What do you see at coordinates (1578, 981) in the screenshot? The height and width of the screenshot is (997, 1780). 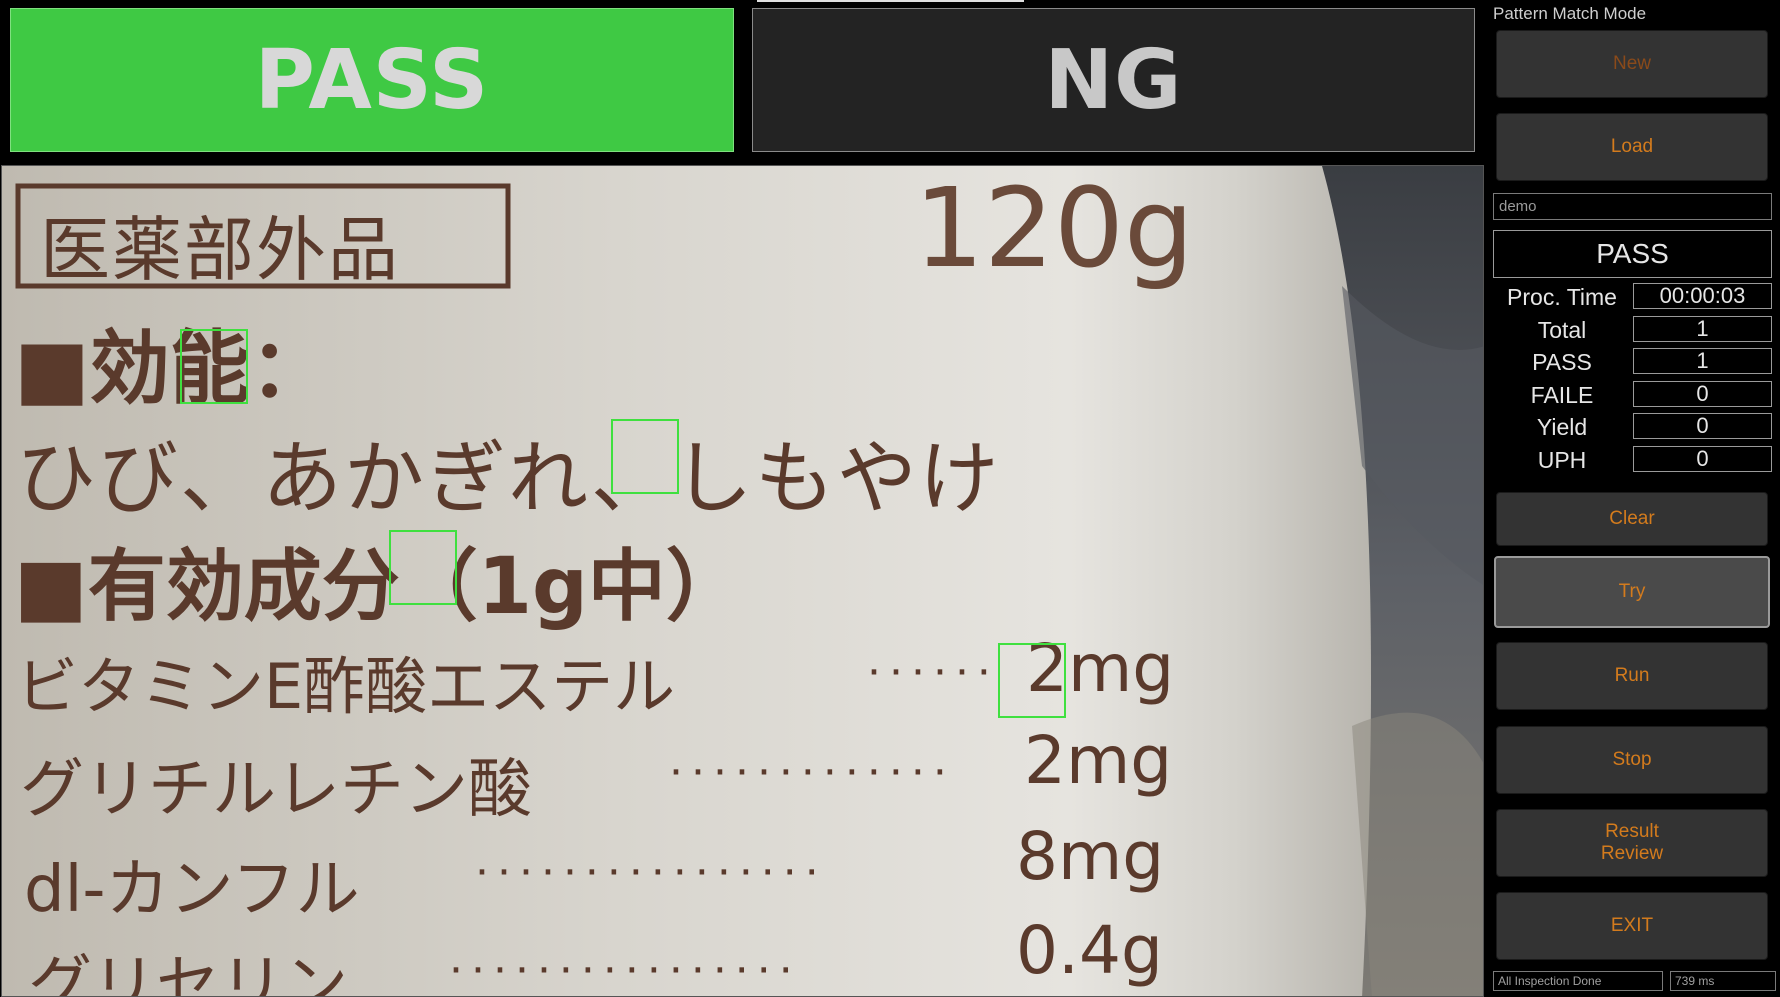 I see `status-message: All Inspection Done` at bounding box center [1578, 981].